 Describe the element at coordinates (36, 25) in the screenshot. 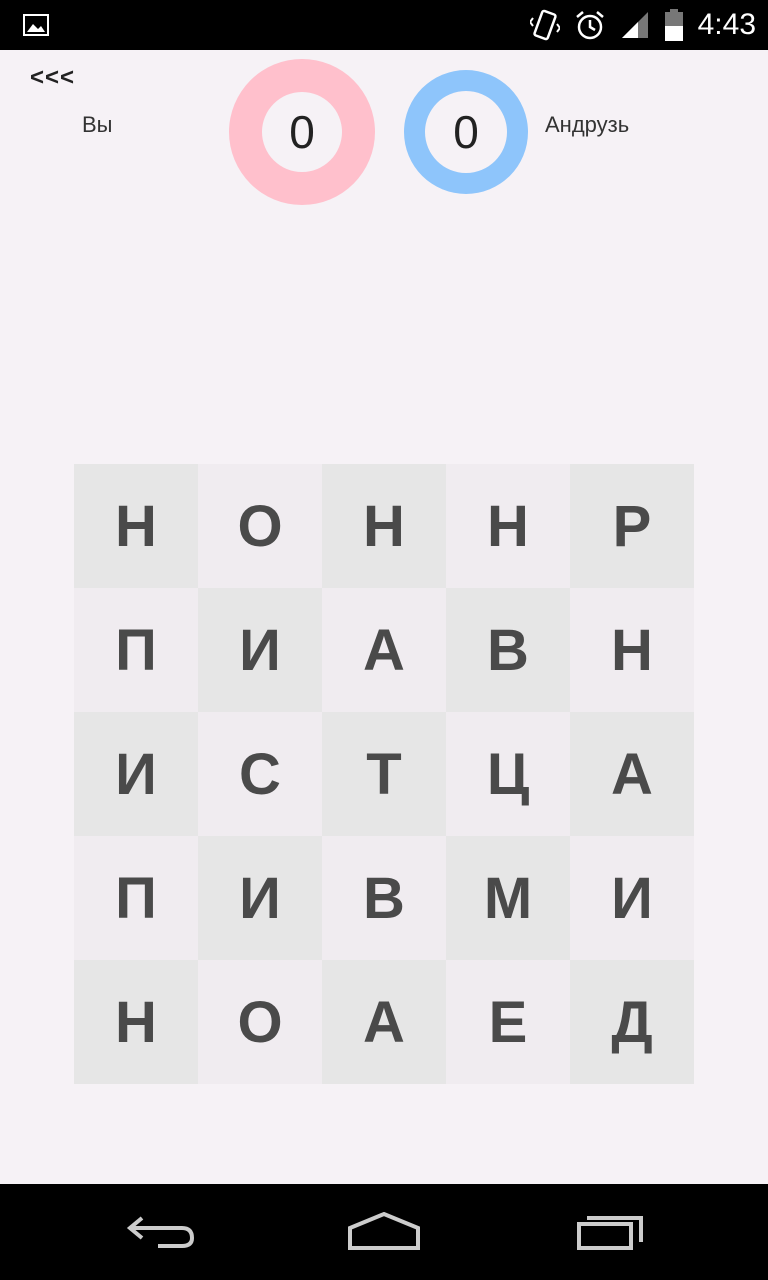

I see `image-icon` at that location.